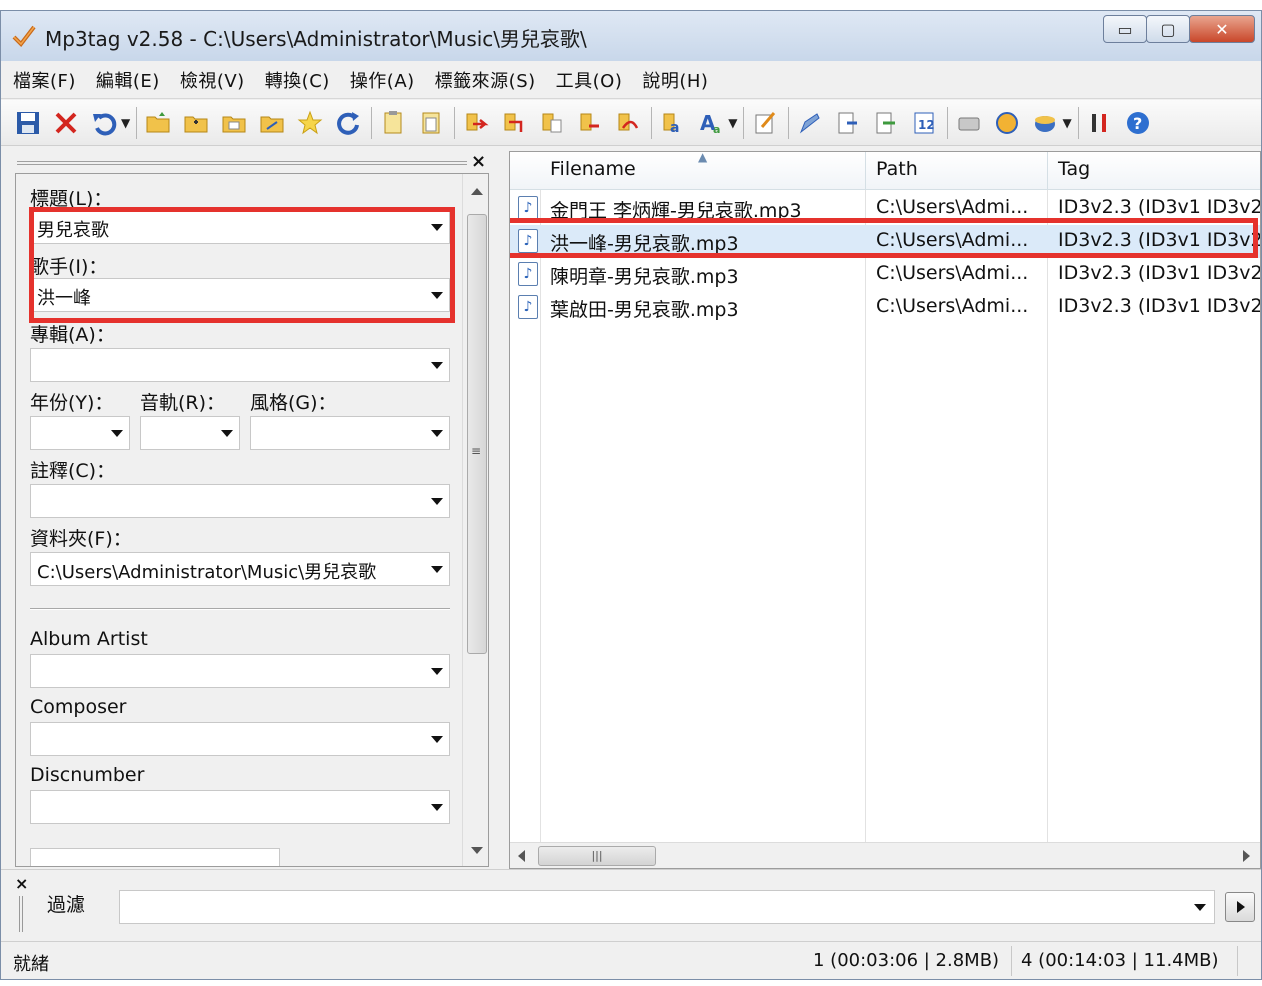  What do you see at coordinates (485, 80) in the screenshot?
I see `menu-tag-sources: 標籤來源(S)` at bounding box center [485, 80].